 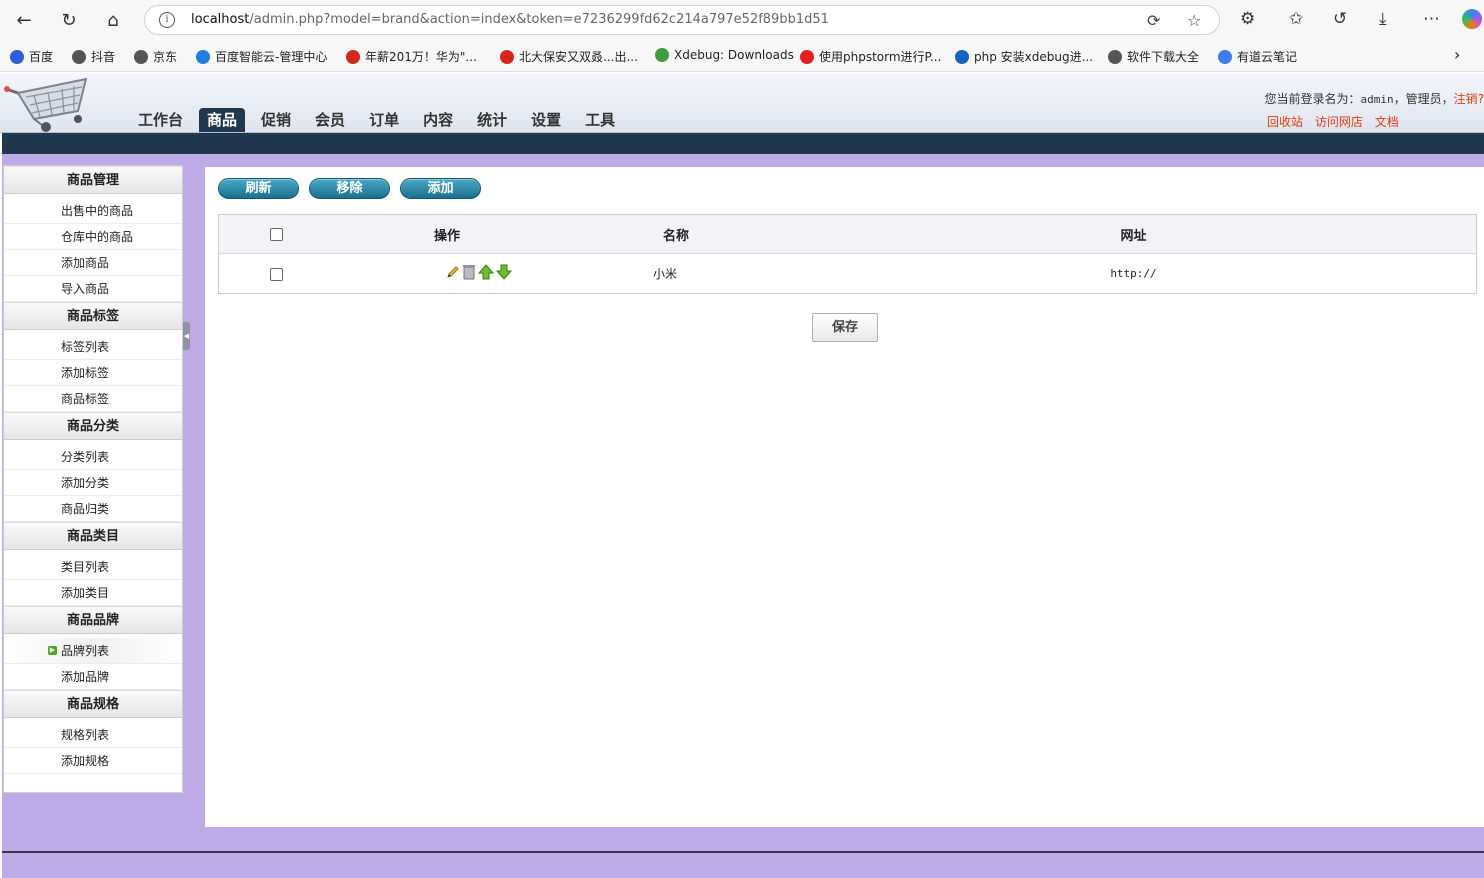 What do you see at coordinates (1377, 99) in the screenshot?
I see `username: admin` at bounding box center [1377, 99].